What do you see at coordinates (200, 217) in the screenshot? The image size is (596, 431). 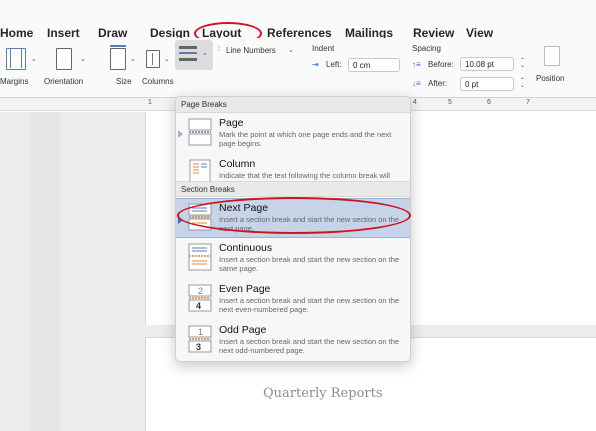 I see `next-page-break-icon` at bounding box center [200, 217].